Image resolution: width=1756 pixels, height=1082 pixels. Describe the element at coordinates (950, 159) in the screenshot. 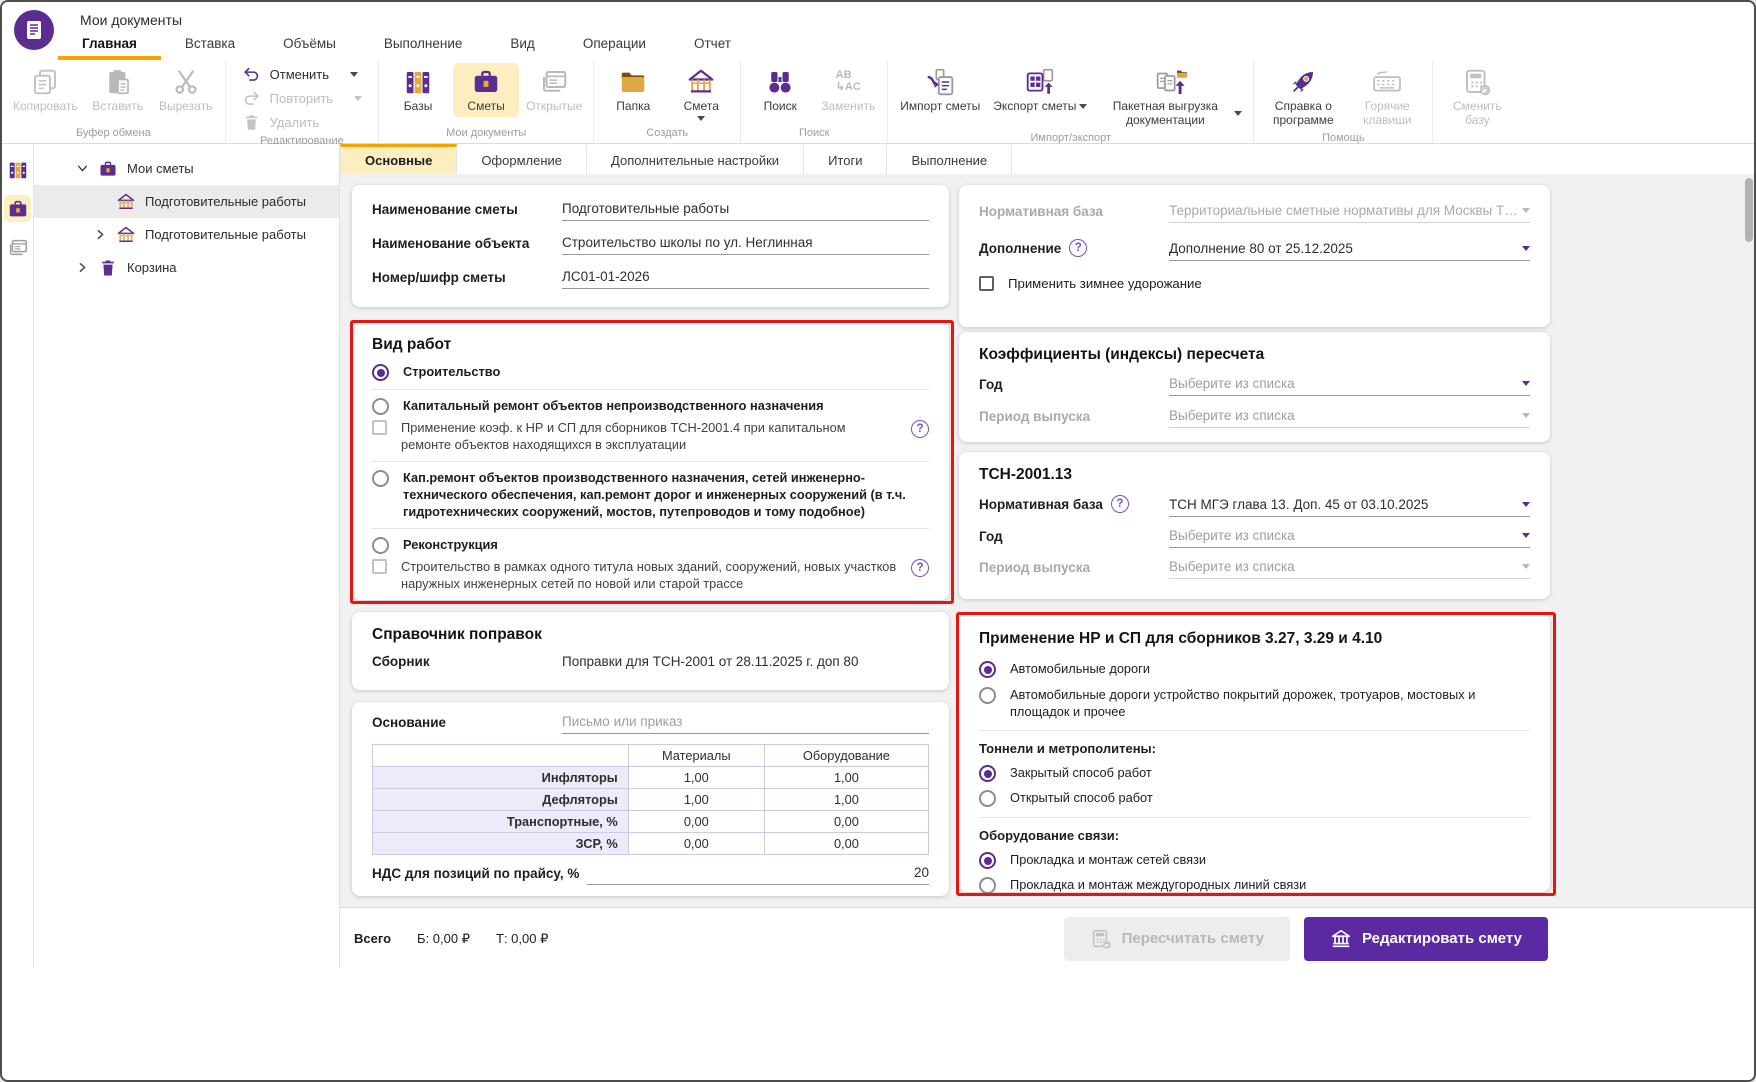

I see `tab-execution: Выполнение` at that location.